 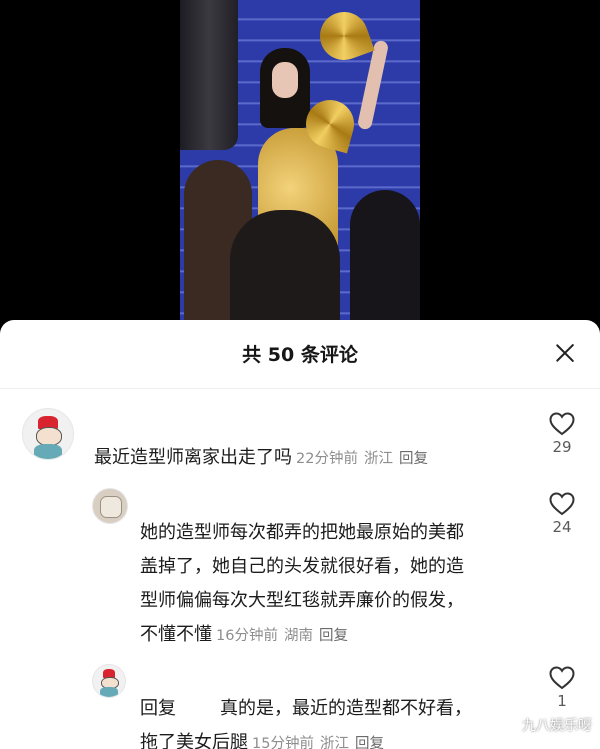 I want to click on reply-text-line: 她的造型师每次都弄的把她最原始的美都, so click(x=302, y=532).